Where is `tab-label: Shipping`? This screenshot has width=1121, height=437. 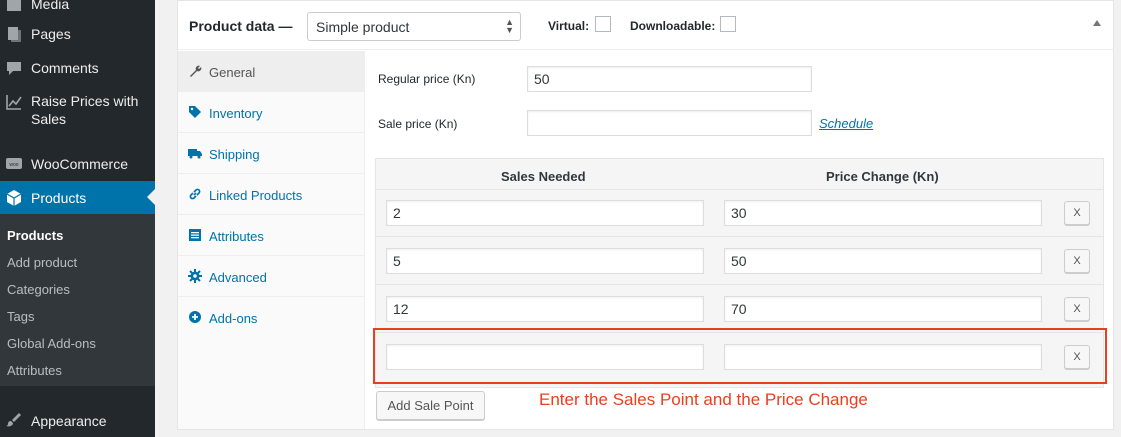
tab-label: Shipping is located at coordinates (234, 154).